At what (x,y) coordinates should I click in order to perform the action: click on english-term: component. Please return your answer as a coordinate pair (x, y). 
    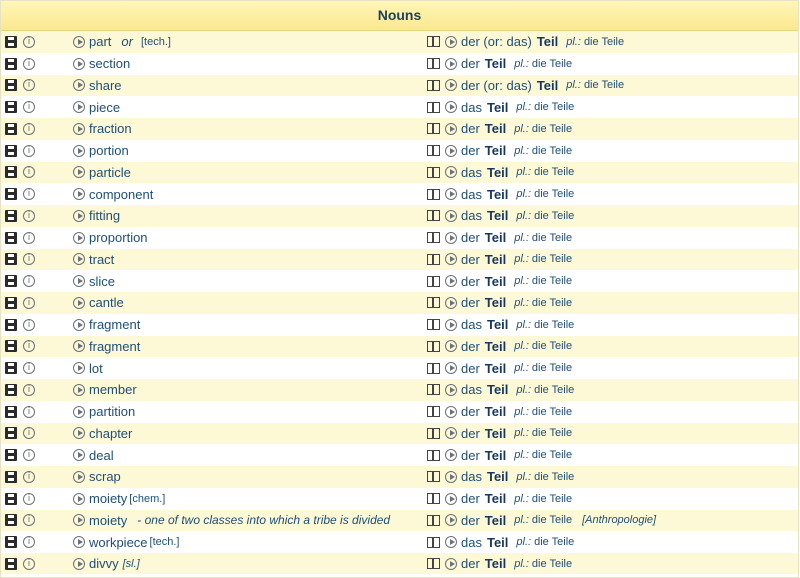
    Looking at the image, I should click on (121, 194).